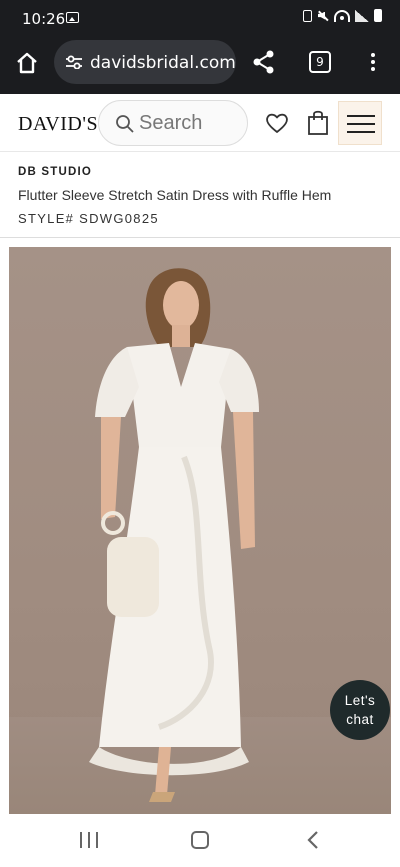  What do you see at coordinates (72, 17) in the screenshot?
I see `gallery-icon` at bounding box center [72, 17].